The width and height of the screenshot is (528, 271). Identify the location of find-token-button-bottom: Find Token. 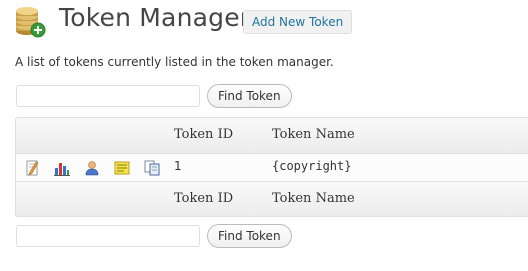
(249, 236).